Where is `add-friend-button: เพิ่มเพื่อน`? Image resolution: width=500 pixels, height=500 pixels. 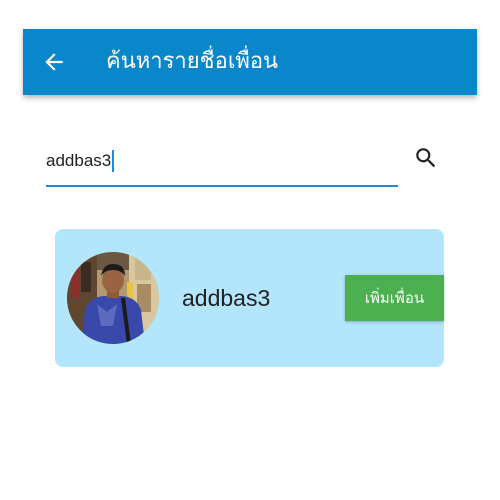
add-friend-button: เพิ่มเพื่อน is located at coordinates (394, 298).